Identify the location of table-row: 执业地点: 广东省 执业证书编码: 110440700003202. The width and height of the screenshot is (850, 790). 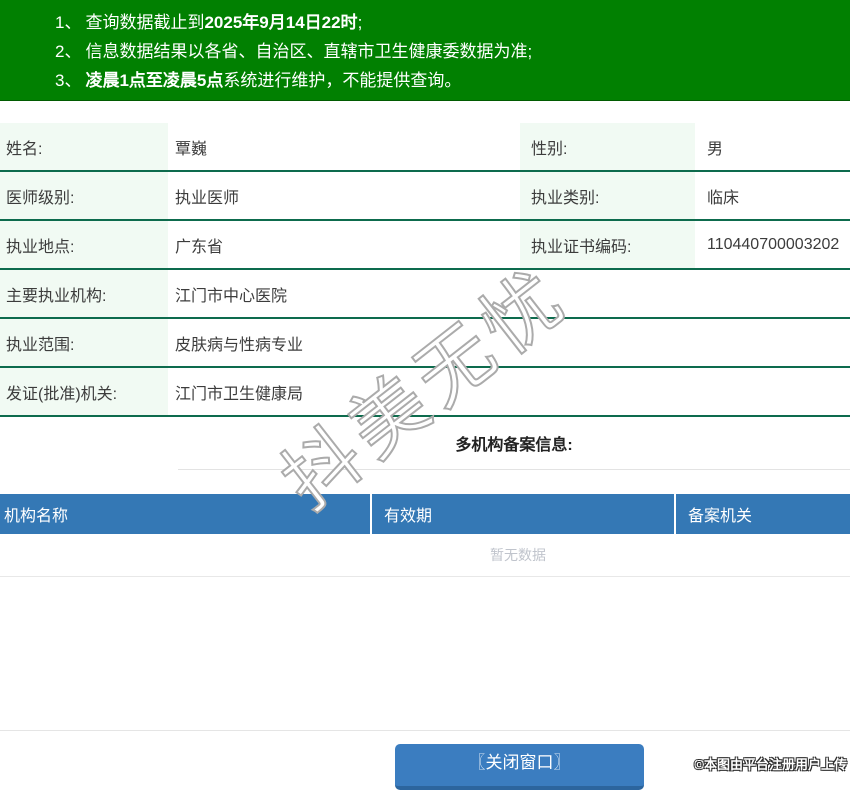
(425, 245).